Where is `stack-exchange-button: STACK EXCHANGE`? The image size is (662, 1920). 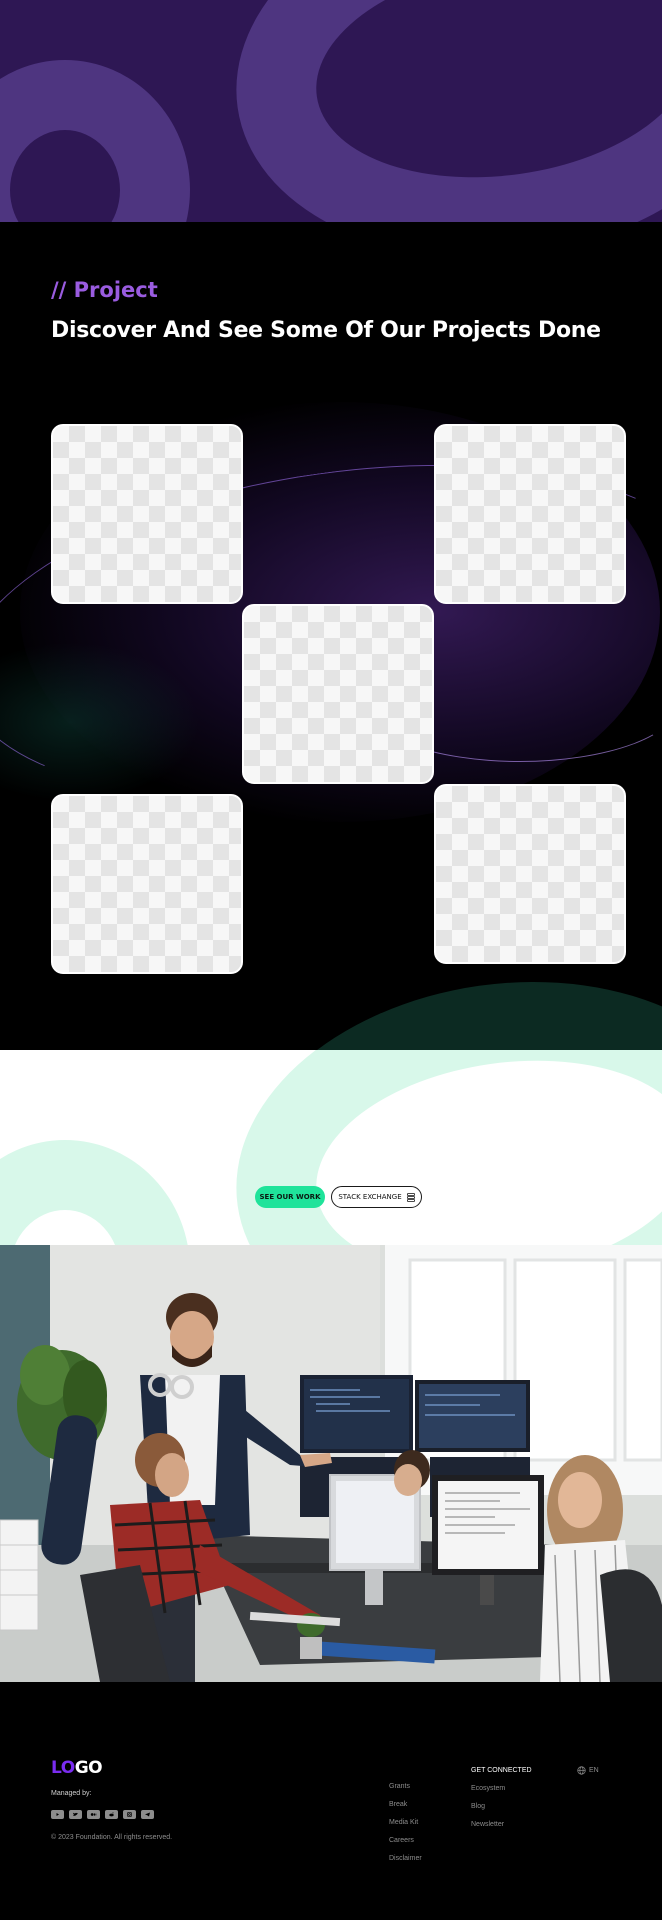 stack-exchange-button: STACK EXCHANGE is located at coordinates (376, 1197).